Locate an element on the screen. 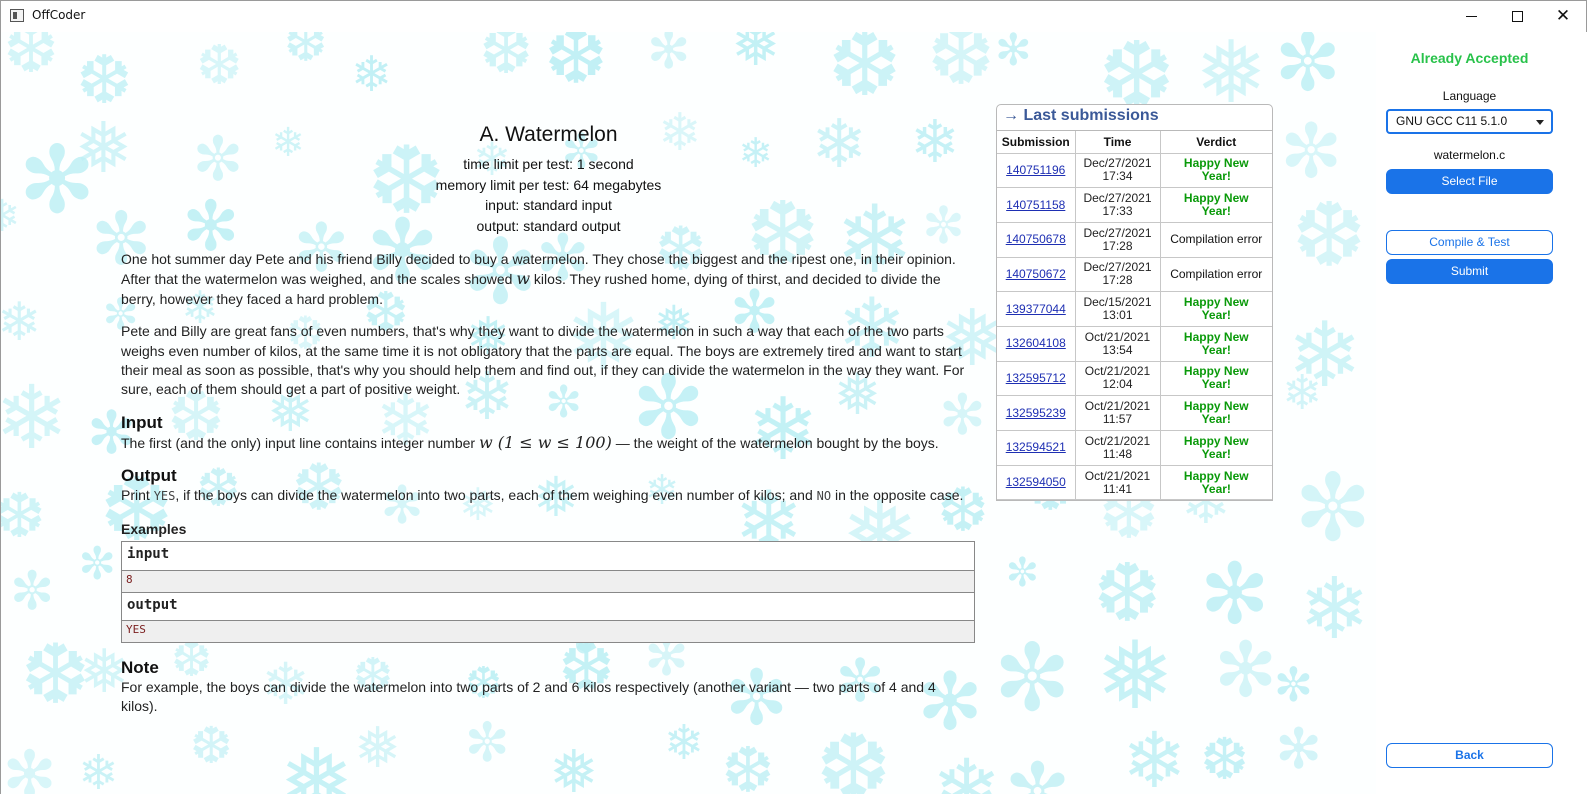 This screenshot has height=794, width=1587. submission-id-cell: 132594050 is located at coordinates (1036, 482).